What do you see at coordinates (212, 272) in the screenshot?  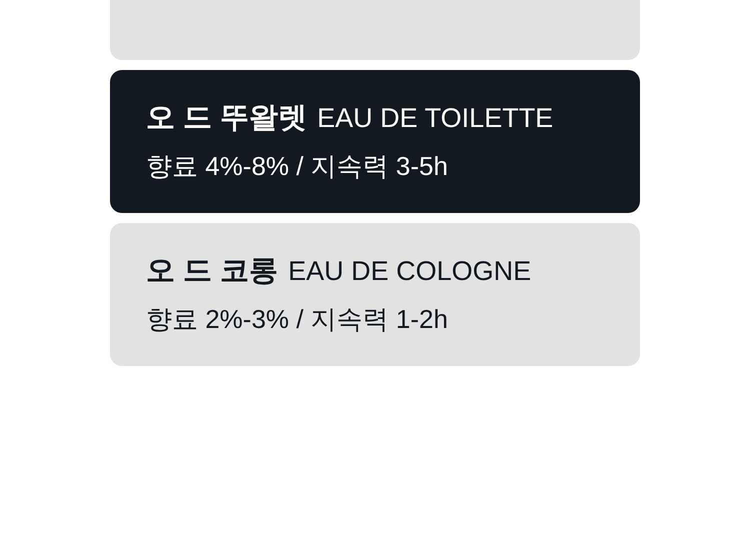 I see `option-title: 오 드 코롱` at bounding box center [212, 272].